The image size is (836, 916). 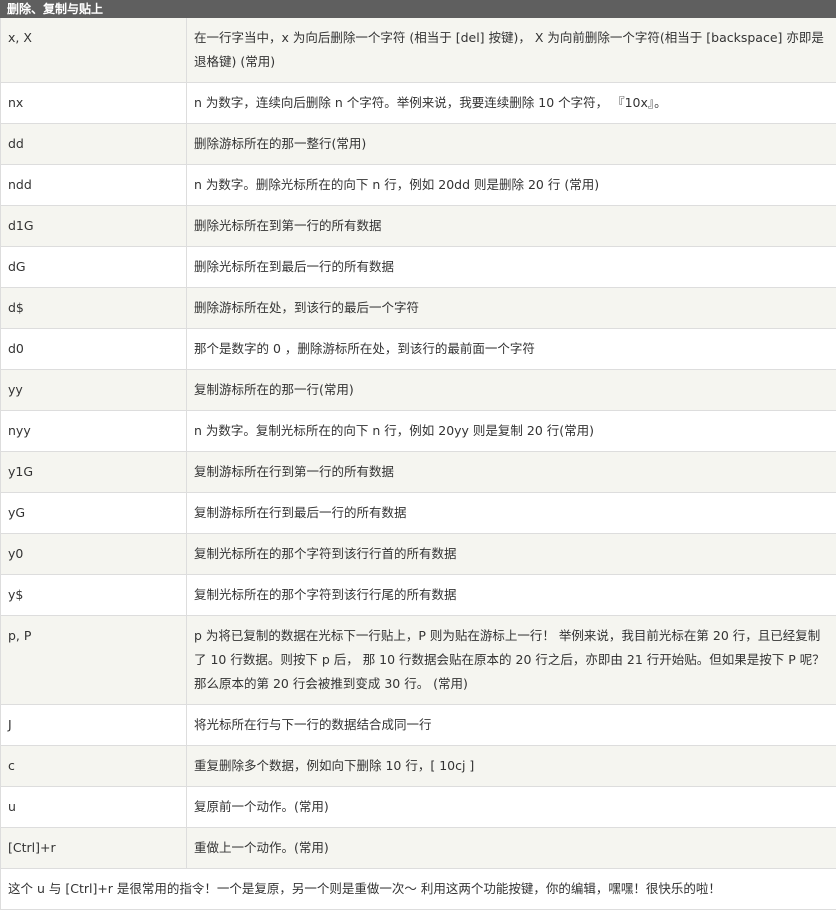 I want to click on command-key: dG, so click(x=93, y=267).